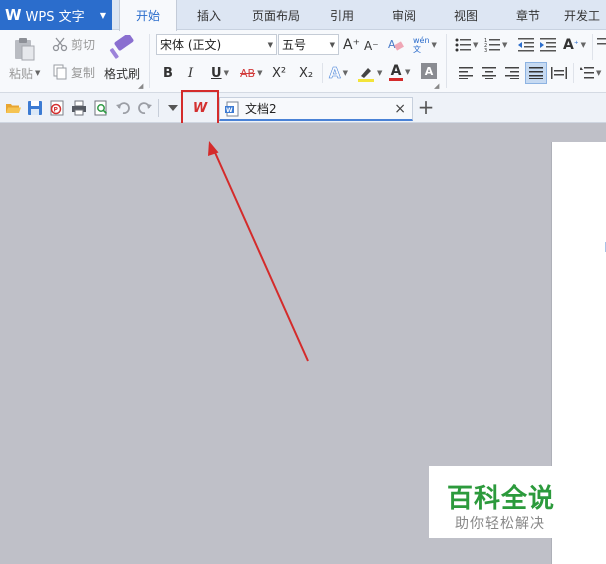 The width and height of the screenshot is (606, 564). I want to click on print-icon, so click(79, 108).